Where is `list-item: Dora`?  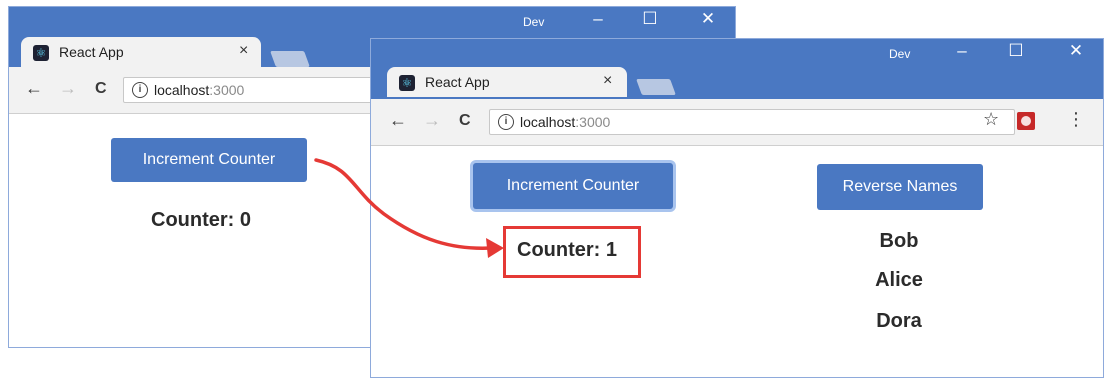 list-item: Dora is located at coordinates (899, 321).